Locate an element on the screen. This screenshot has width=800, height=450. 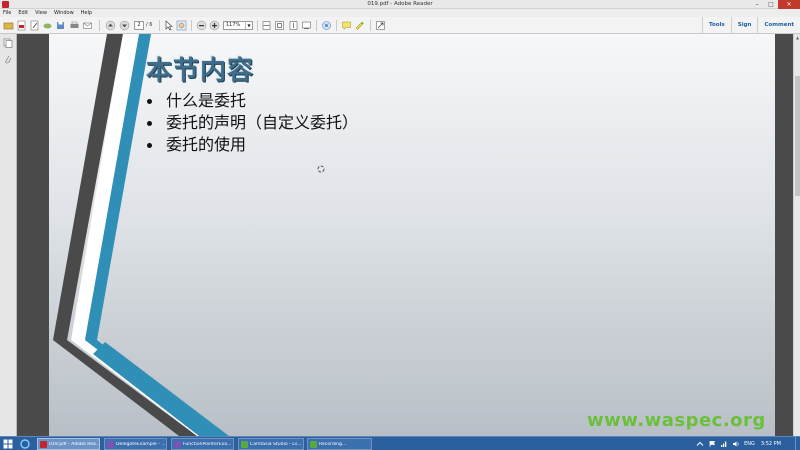
internet-explorer-icon is located at coordinates (25, 444).